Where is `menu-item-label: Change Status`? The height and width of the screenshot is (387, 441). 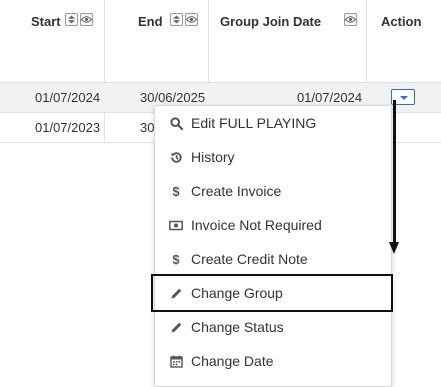 menu-item-label: Change Status is located at coordinates (237, 327).